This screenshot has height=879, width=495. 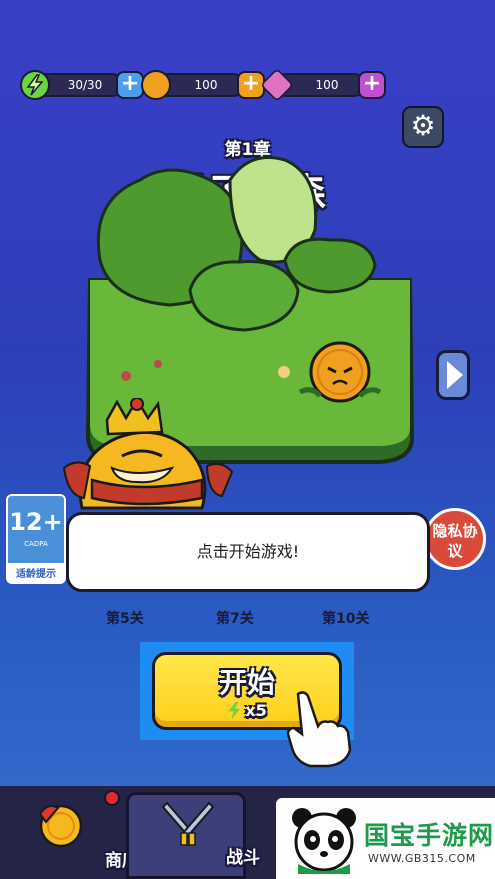 What do you see at coordinates (125, 619) in the screenshot?
I see `level-marker-5: 第5关` at bounding box center [125, 619].